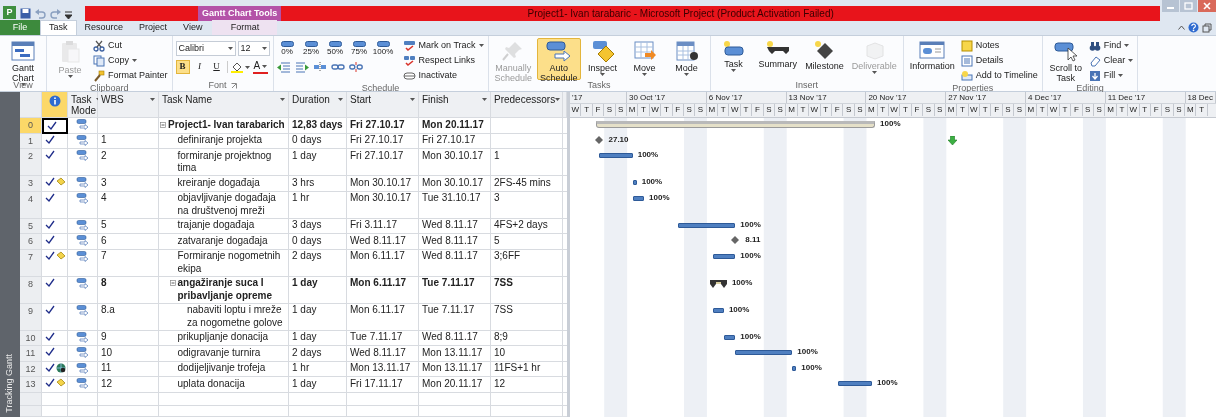  Describe the element at coordinates (83, 105) in the screenshot. I see `column-header: Task Mode` at that location.